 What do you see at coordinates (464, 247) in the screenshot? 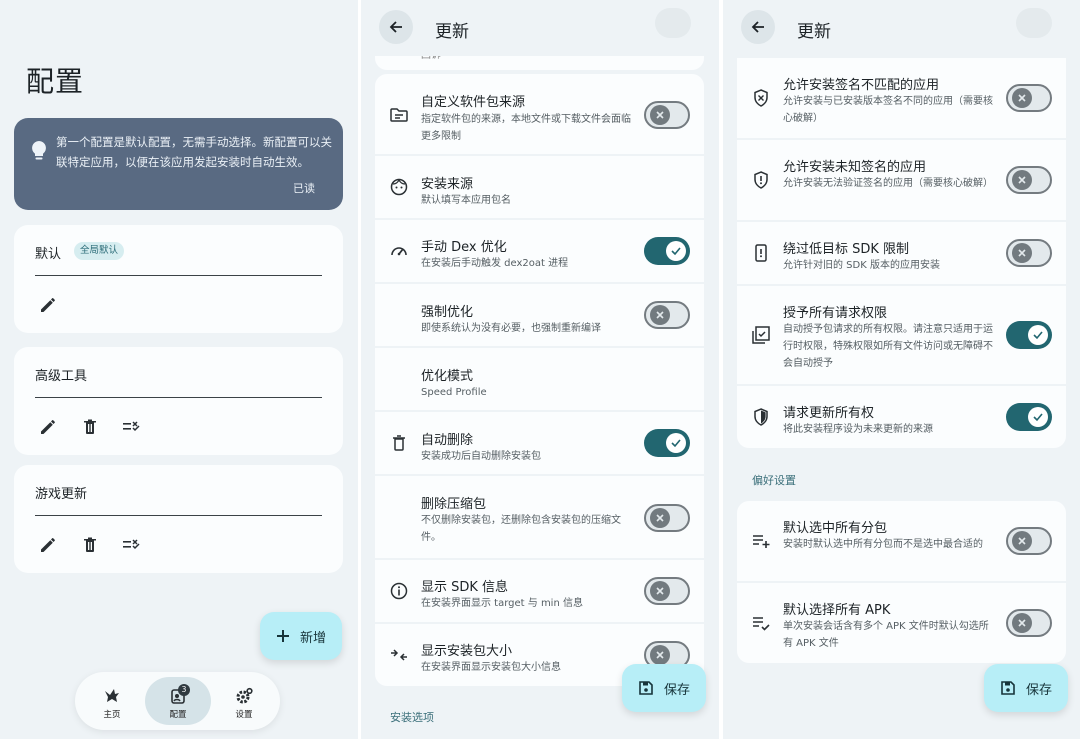
I see `setting-title: 手动 Dex 优化` at bounding box center [464, 247].